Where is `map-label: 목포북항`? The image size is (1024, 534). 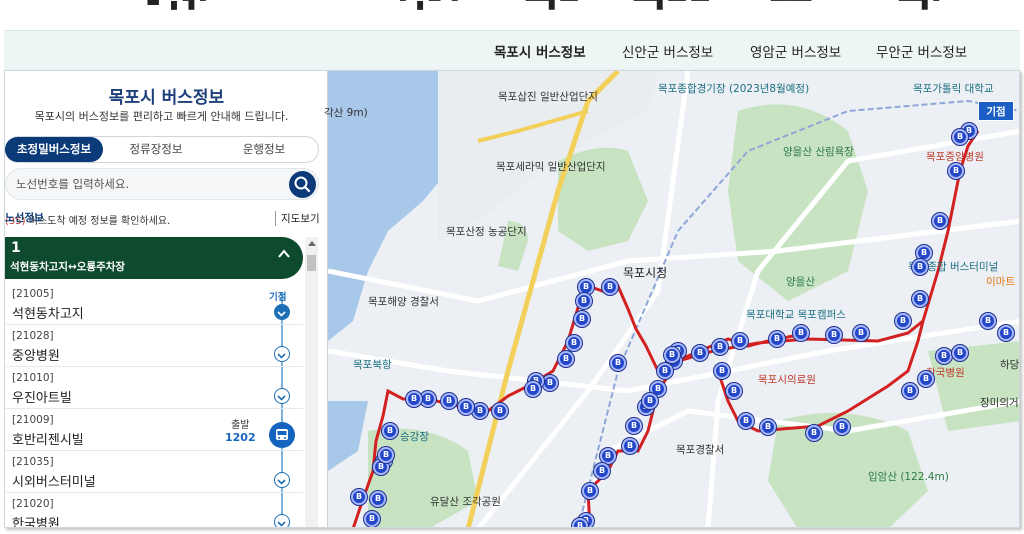 map-label: 목포북항 is located at coordinates (372, 365).